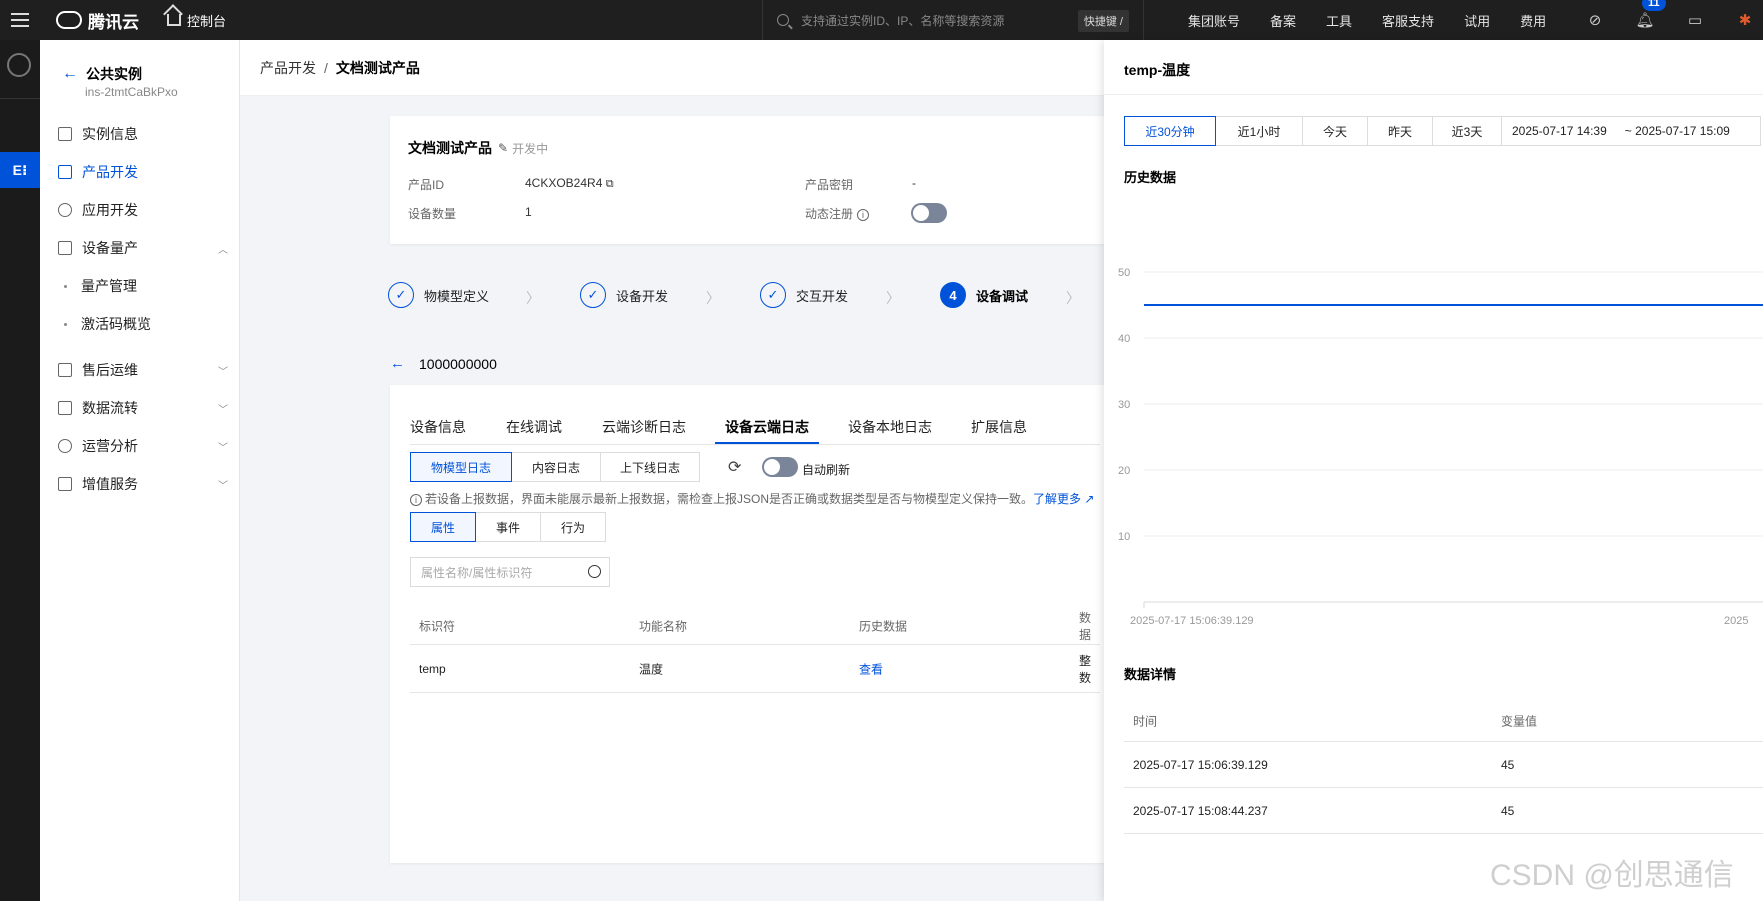  What do you see at coordinates (999, 427) in the screenshot?
I see `tab-extension-info: 扩展信息` at bounding box center [999, 427].